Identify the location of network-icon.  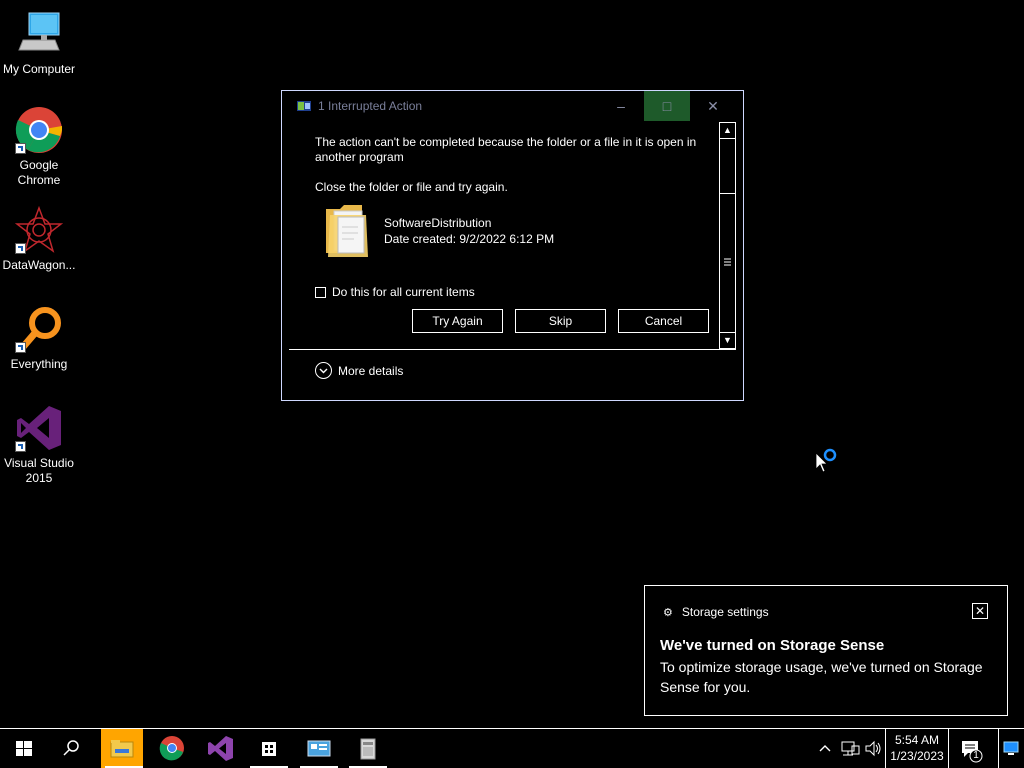
(850, 748).